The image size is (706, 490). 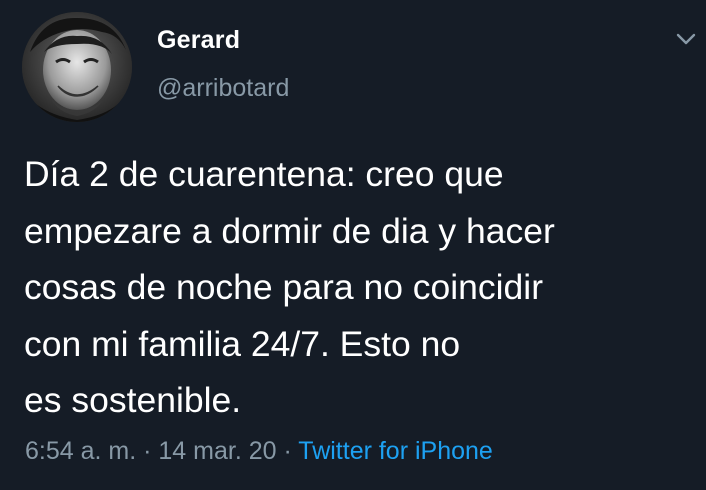 What do you see at coordinates (264, 174) in the screenshot?
I see `tweet-text-line: Día 2 de cuarentena: creo que` at bounding box center [264, 174].